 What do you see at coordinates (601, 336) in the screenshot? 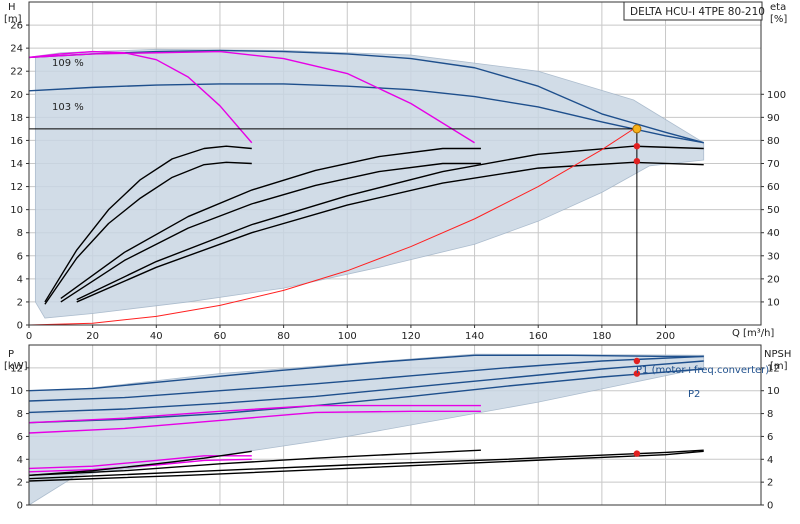
I see `x-tick-label: 180` at bounding box center [601, 336].